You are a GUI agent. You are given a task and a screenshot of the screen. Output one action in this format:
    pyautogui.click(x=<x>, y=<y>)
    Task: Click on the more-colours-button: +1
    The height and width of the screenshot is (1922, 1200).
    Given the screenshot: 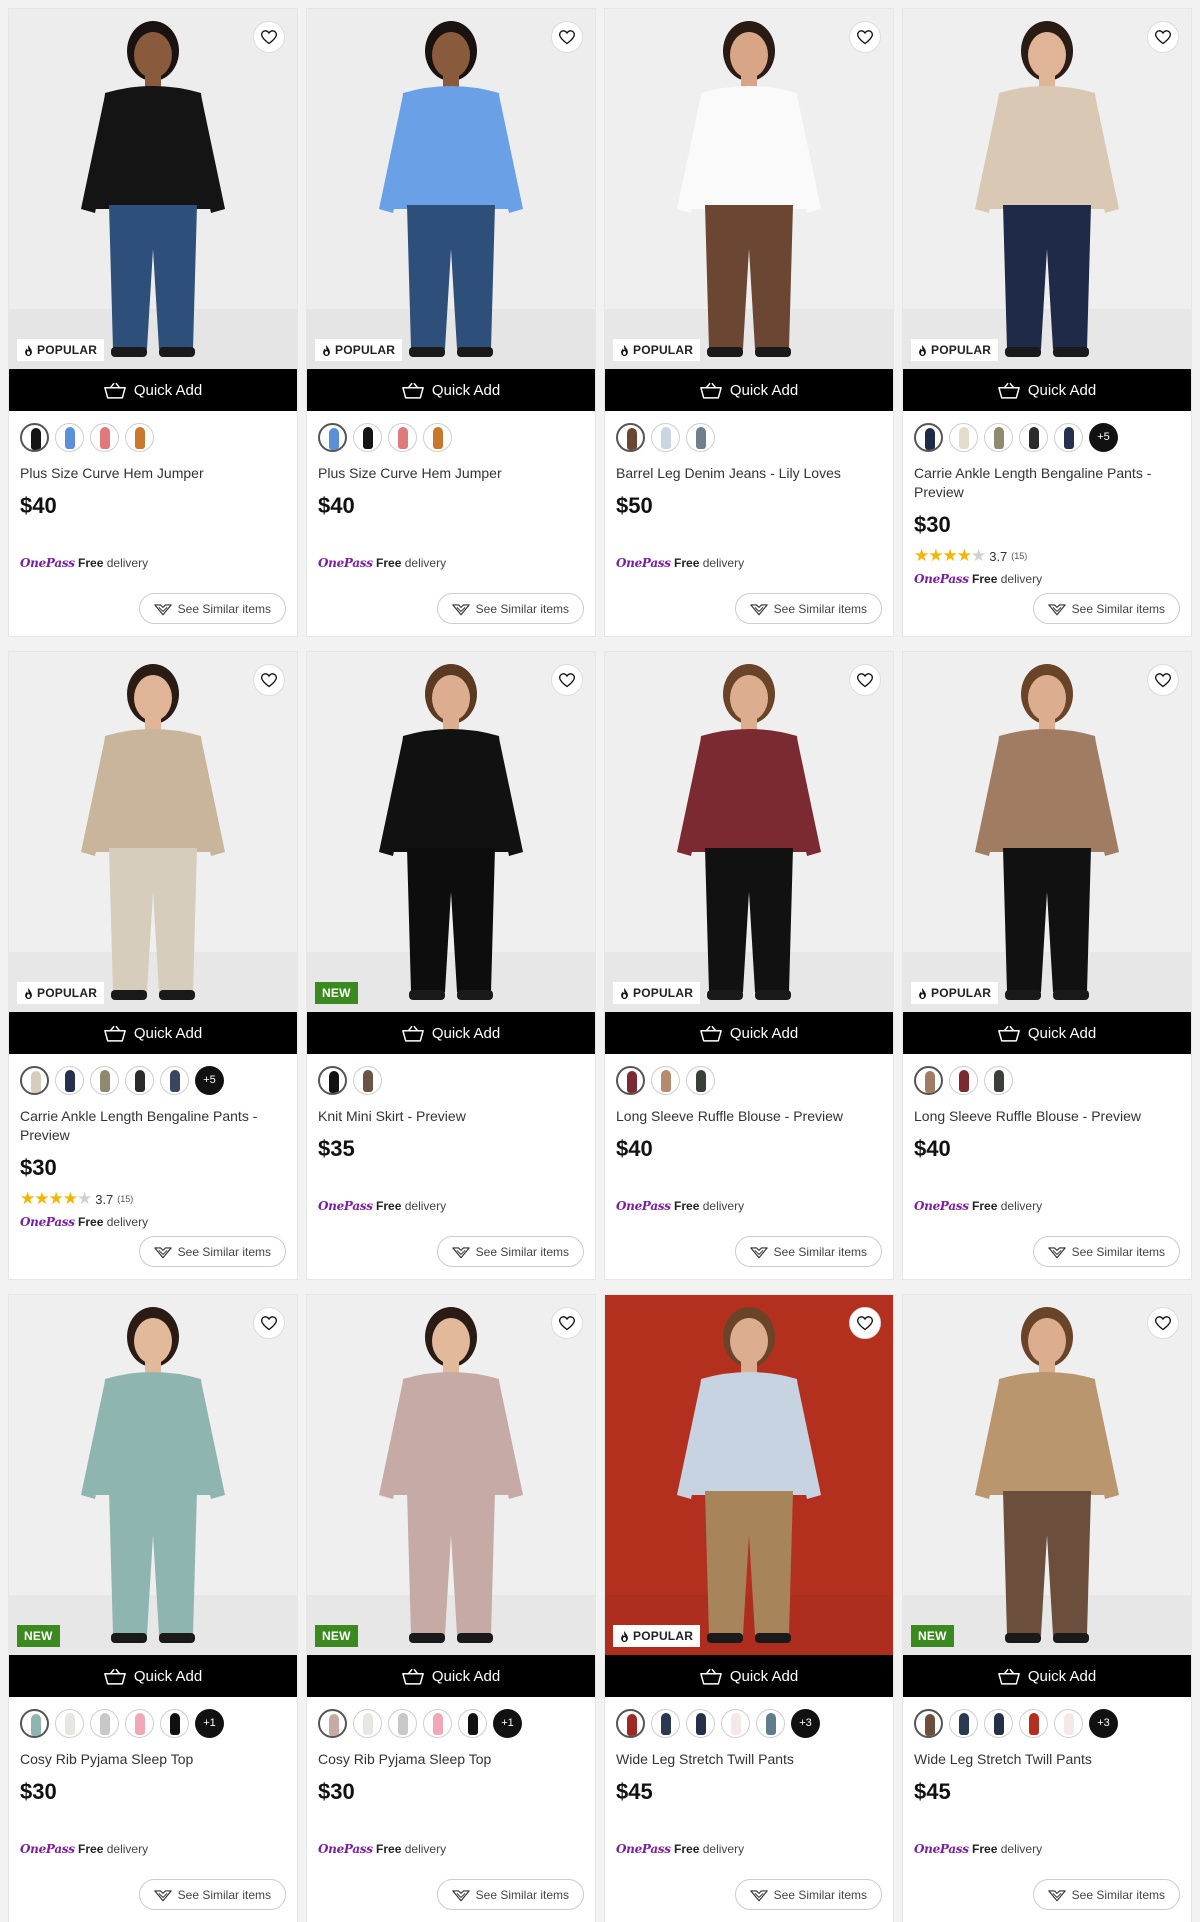 What is the action you would take?
    pyautogui.click(x=507, y=1723)
    